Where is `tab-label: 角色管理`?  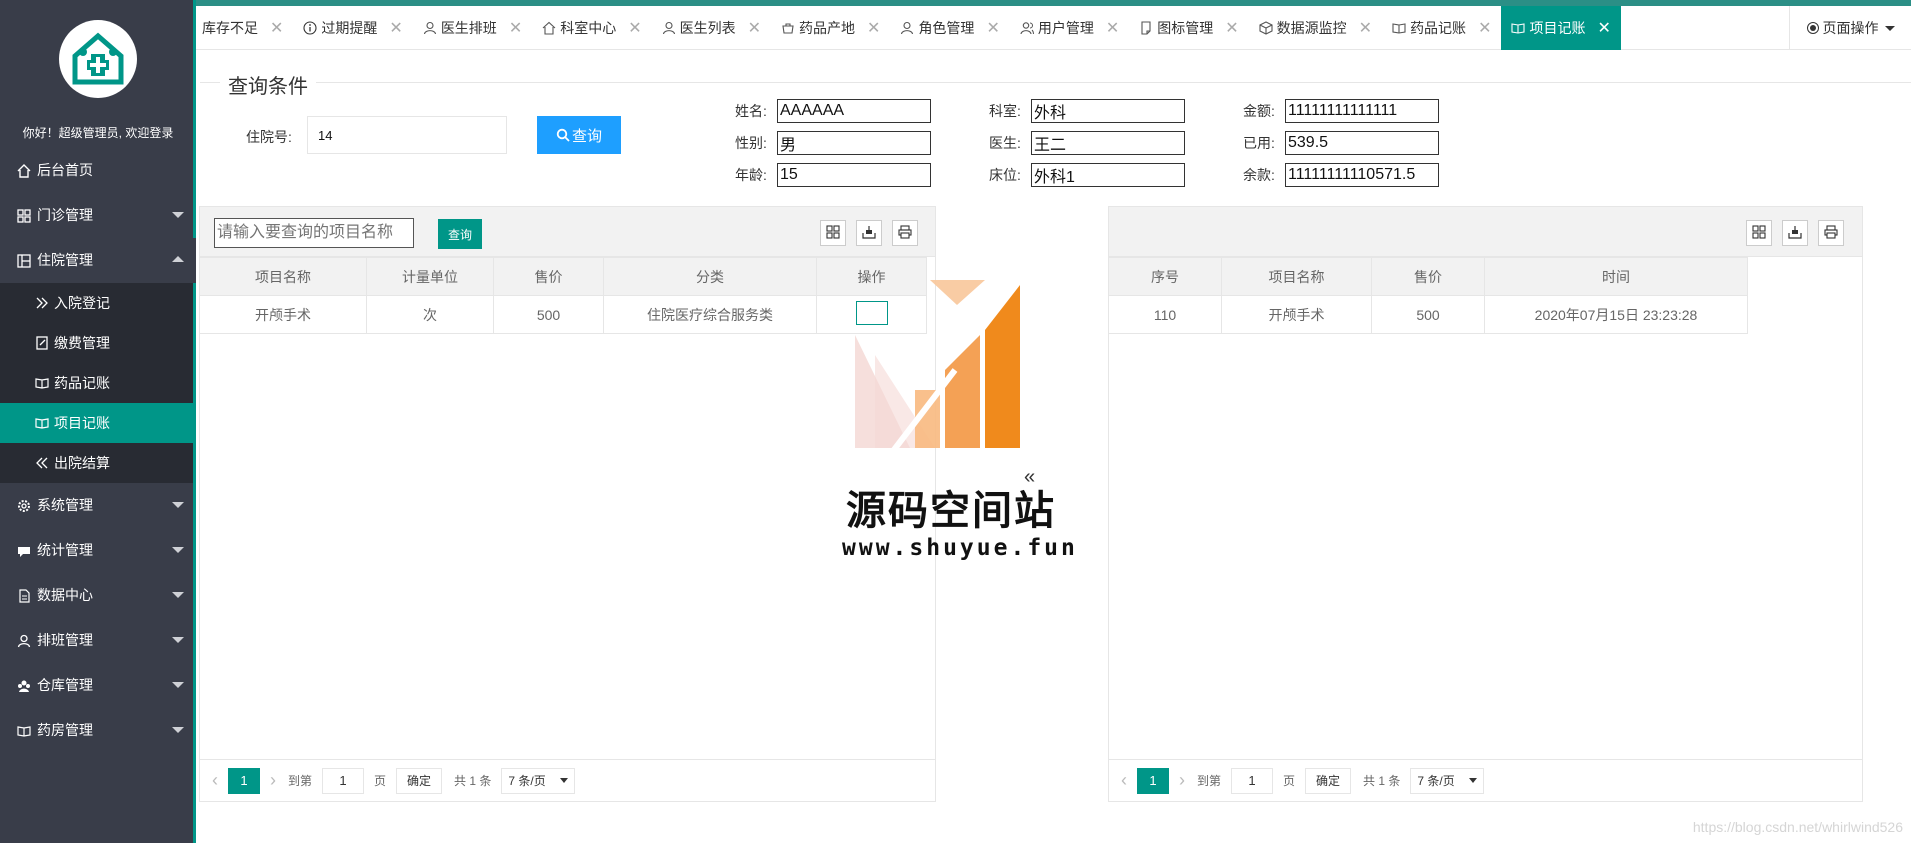 tab-label: 角色管理 is located at coordinates (946, 28).